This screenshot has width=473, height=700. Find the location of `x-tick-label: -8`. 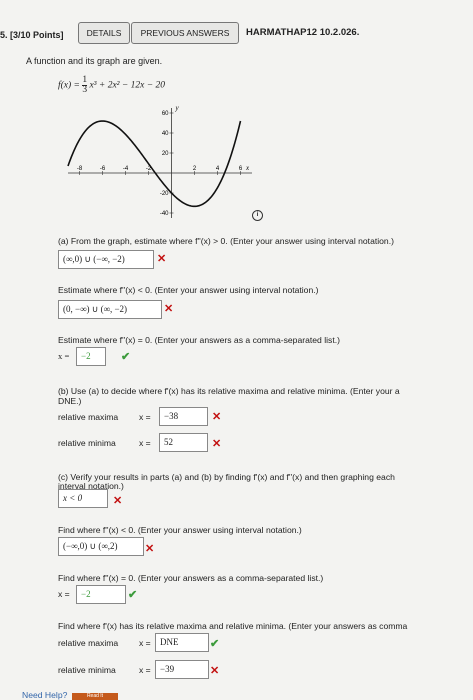

x-tick-label: -8 is located at coordinates (80, 169).